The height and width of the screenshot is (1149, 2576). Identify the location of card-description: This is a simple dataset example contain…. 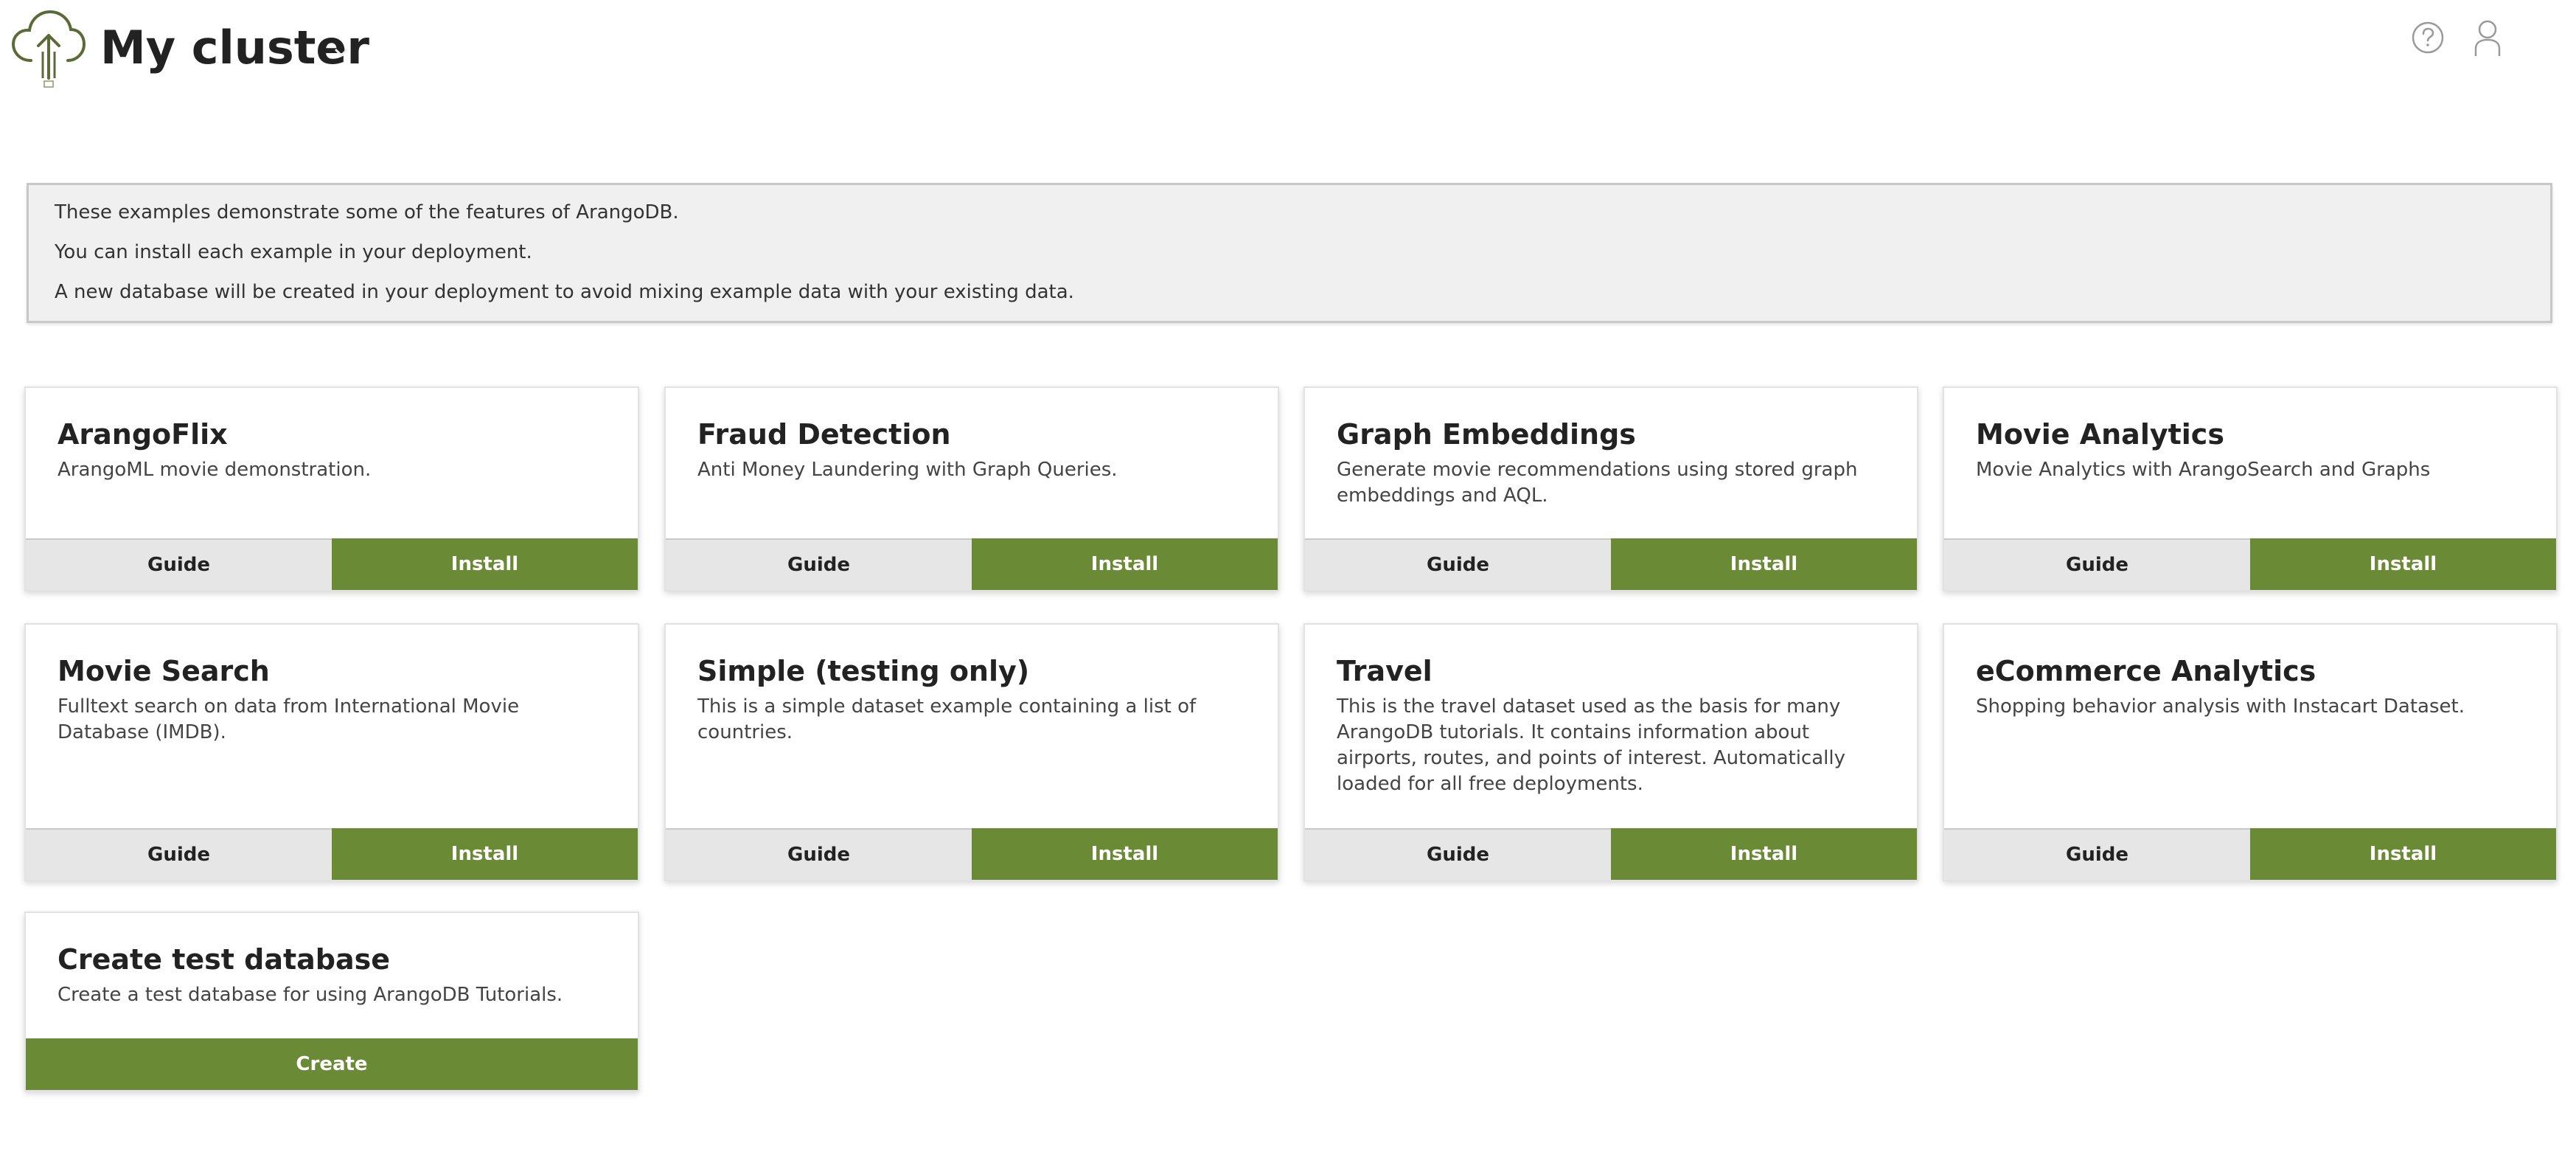
(947, 719).